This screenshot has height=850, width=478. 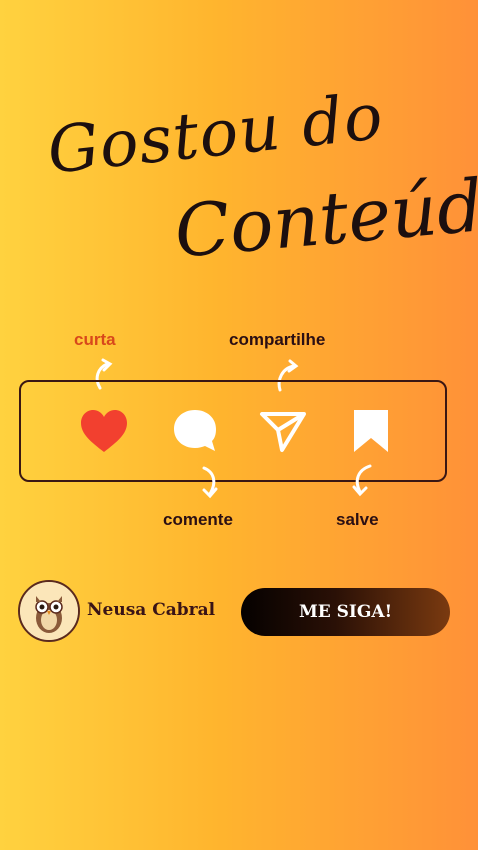 I want to click on bookmark-icon, so click(x=371, y=431).